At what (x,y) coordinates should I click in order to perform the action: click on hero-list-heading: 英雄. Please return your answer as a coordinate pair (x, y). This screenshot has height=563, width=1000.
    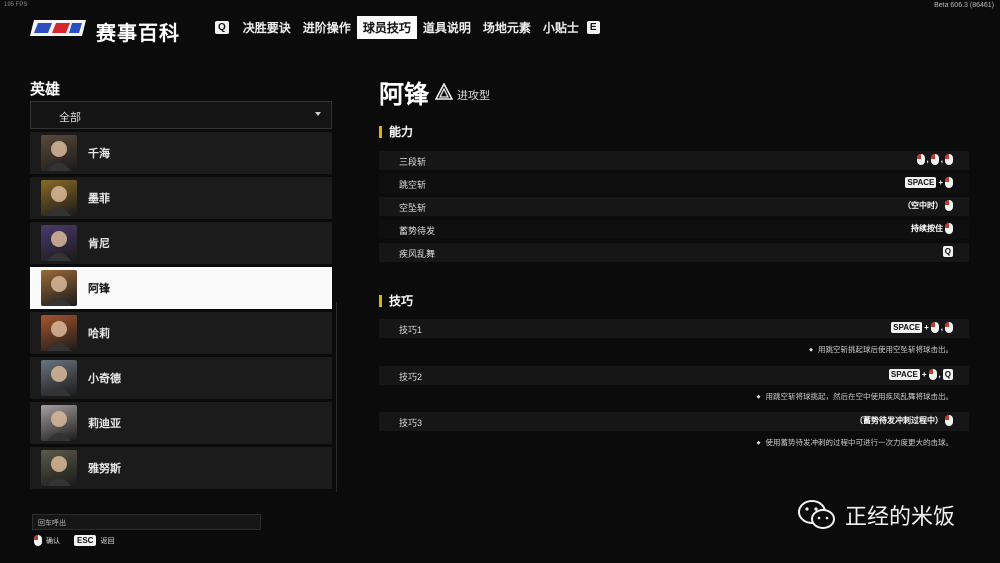
    Looking at the image, I should click on (45, 89).